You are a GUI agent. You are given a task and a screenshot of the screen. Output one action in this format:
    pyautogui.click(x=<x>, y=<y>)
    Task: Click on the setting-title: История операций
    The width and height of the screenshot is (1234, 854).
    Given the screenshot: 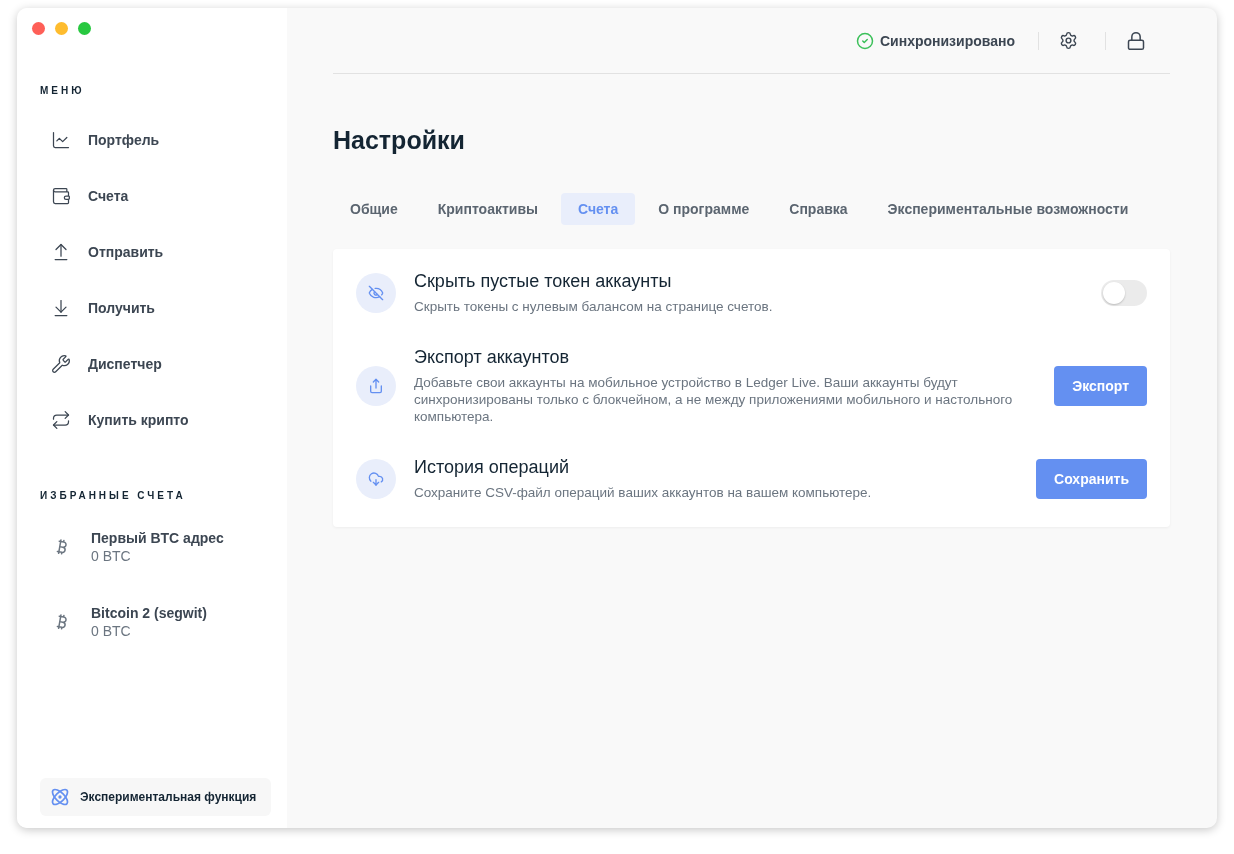 What is the action you would take?
    pyautogui.click(x=492, y=467)
    